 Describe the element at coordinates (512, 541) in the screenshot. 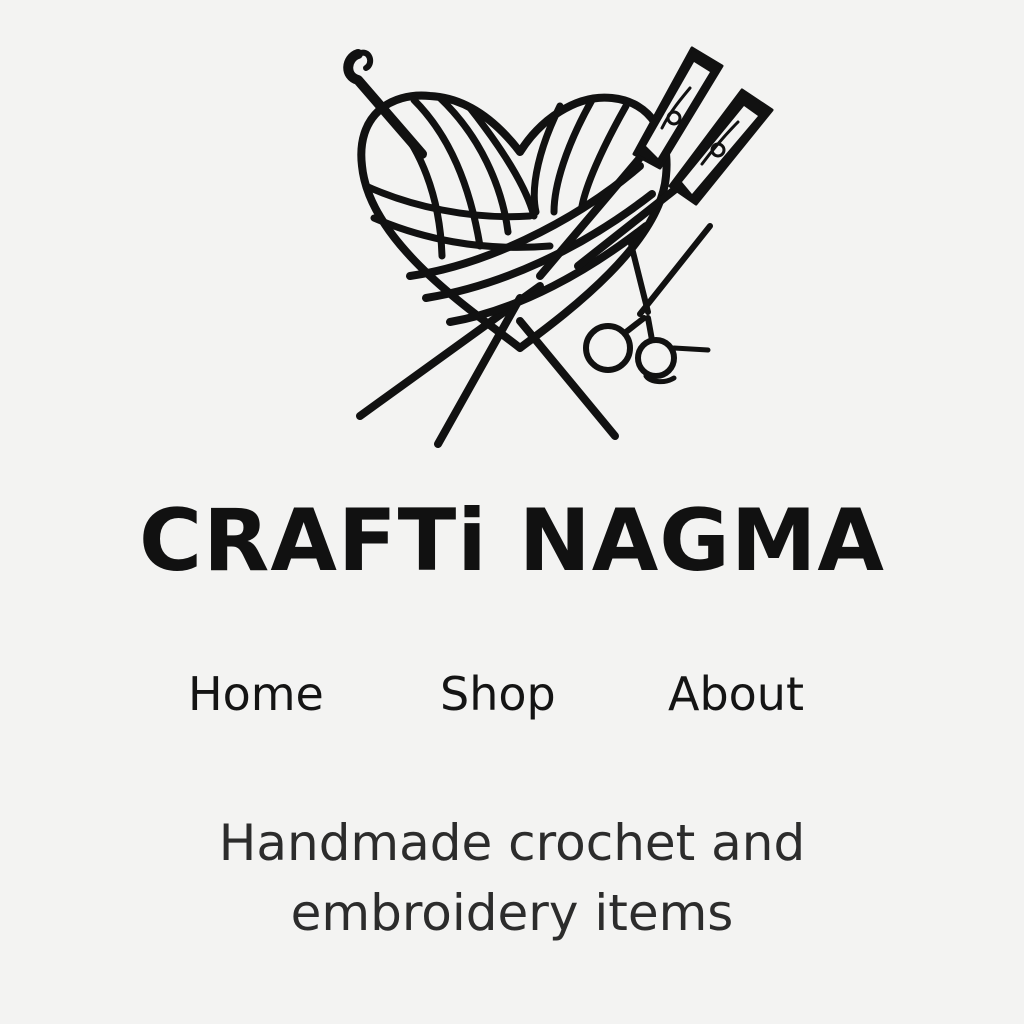

I see `brand-title: CRAFTi NAGMA` at that location.